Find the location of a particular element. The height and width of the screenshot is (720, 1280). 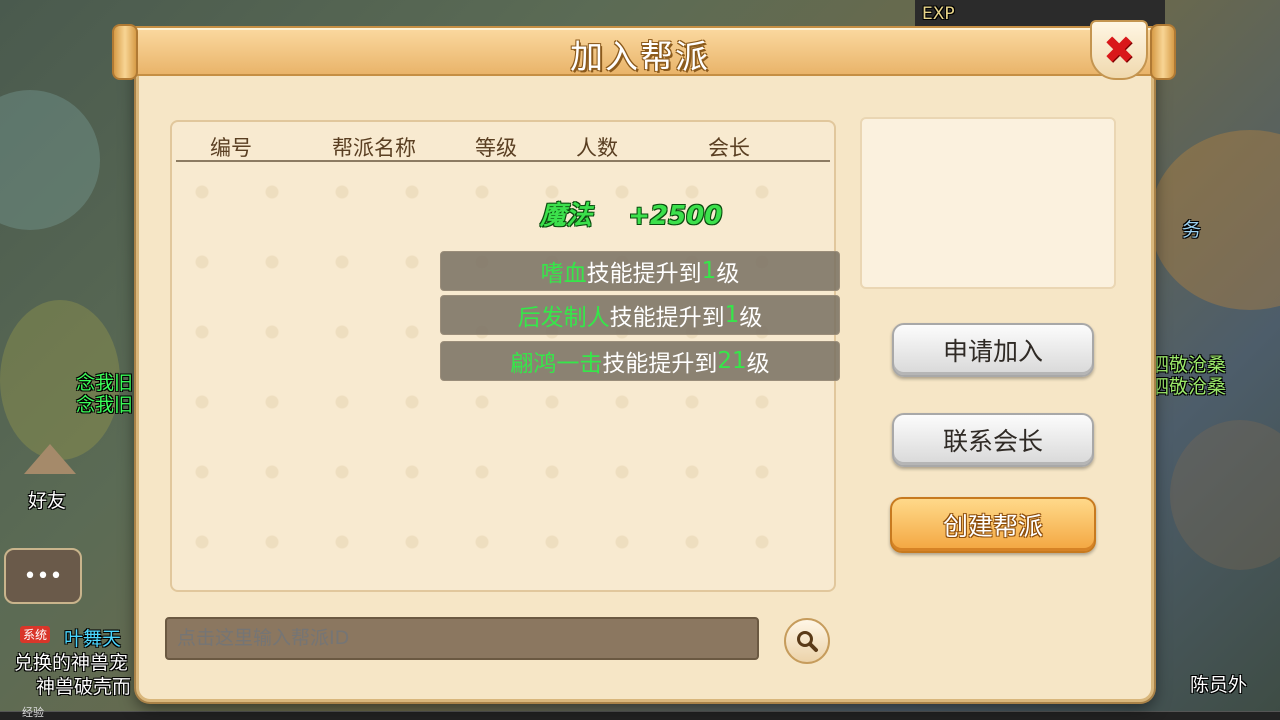

skill-upgrade-notice: 嗜血 技能提升到 1 级 is located at coordinates (640, 271).